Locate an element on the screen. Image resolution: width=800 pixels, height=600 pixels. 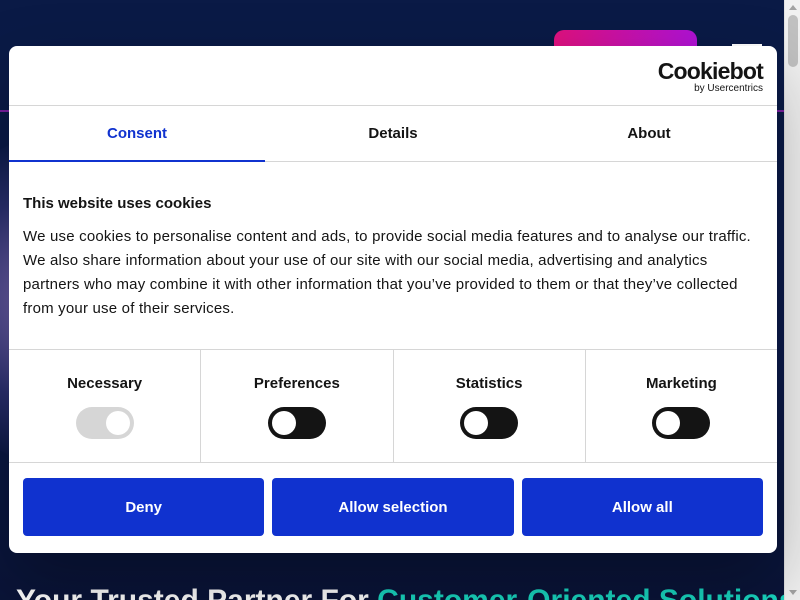
dialog-tabs: Consent Details About is located at coordinates (393, 134).